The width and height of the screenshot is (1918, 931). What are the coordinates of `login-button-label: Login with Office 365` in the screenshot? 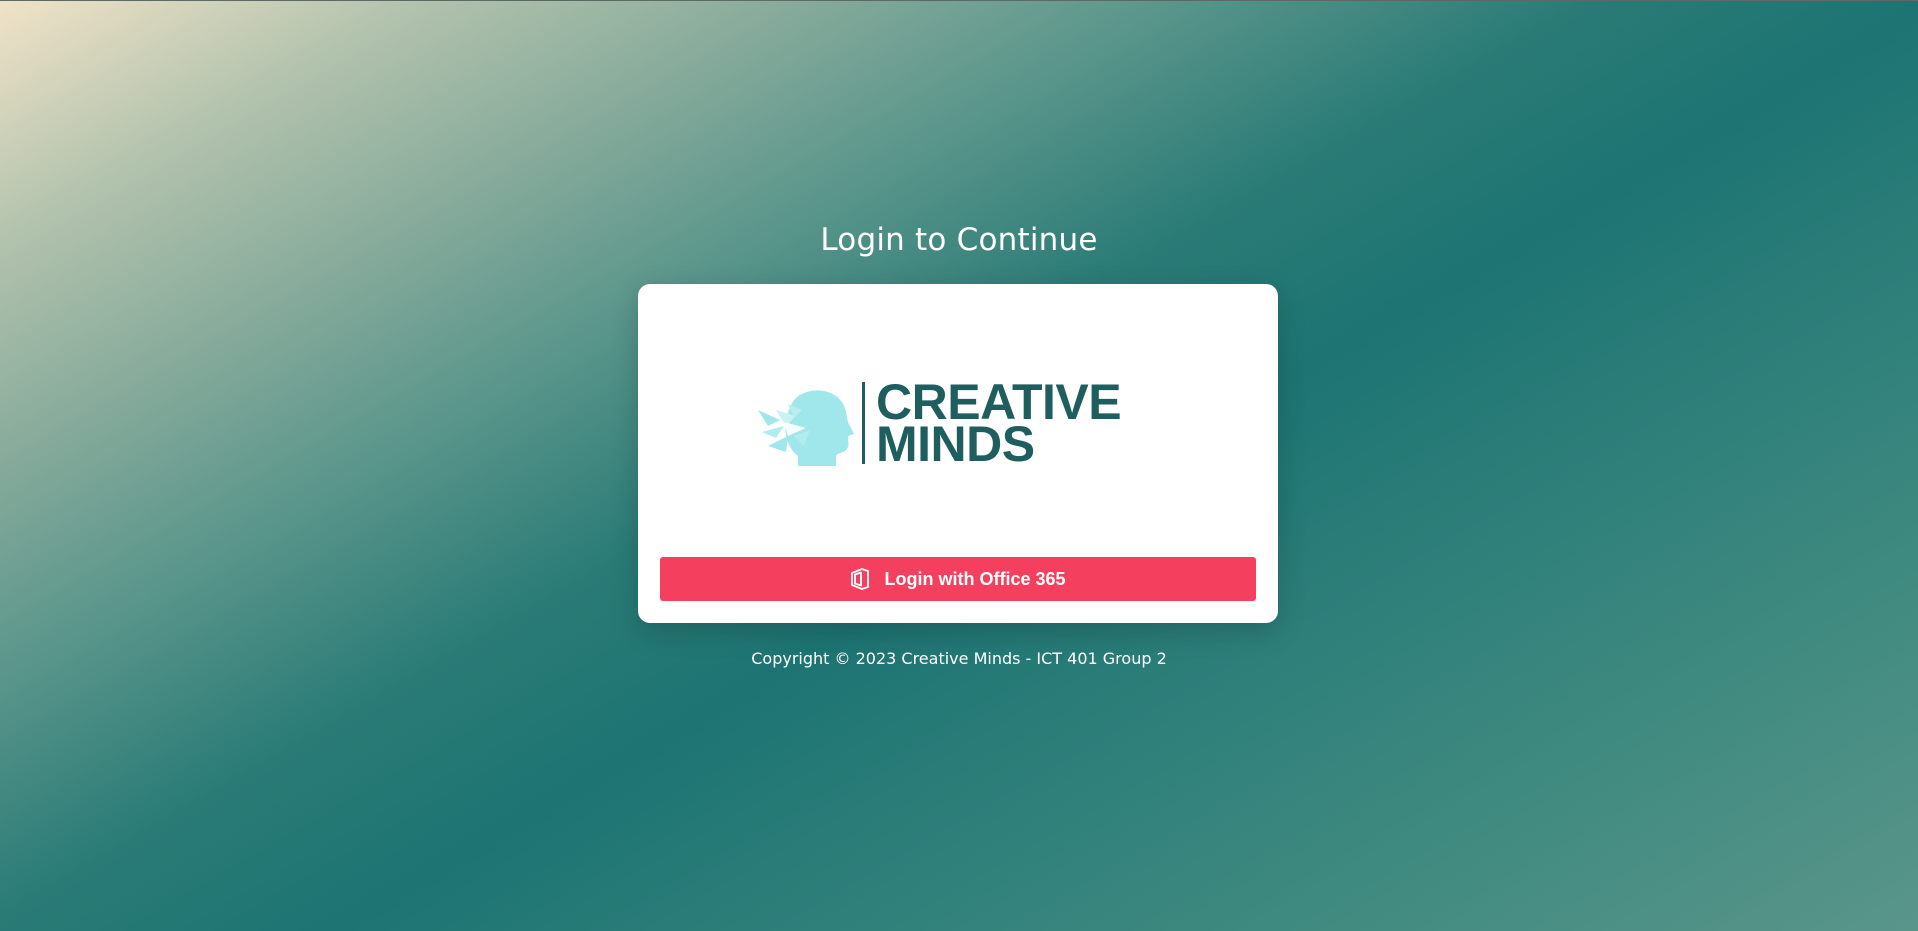 It's located at (975, 578).